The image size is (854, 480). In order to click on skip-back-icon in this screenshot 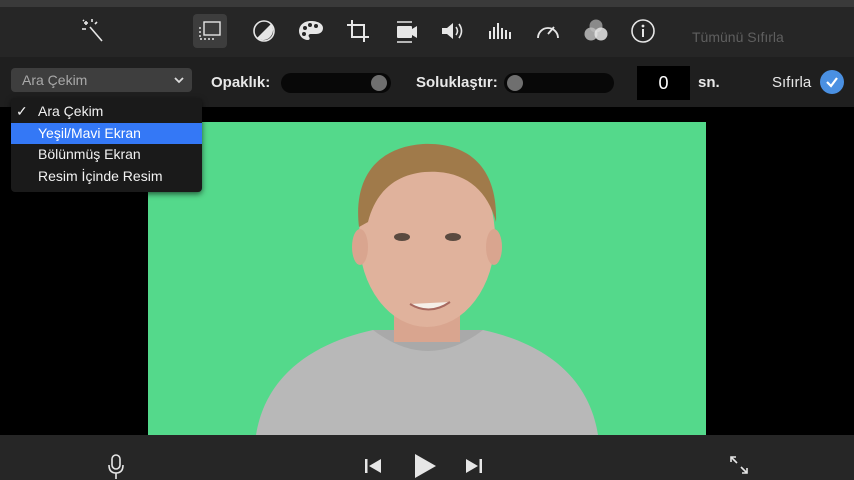, I will do `click(373, 466)`.